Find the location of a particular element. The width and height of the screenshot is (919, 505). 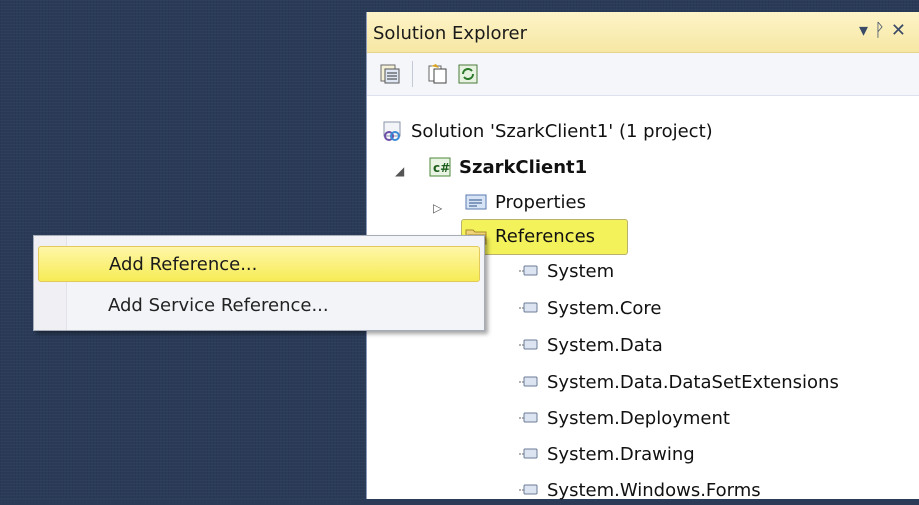

references-label: References is located at coordinates (545, 236).